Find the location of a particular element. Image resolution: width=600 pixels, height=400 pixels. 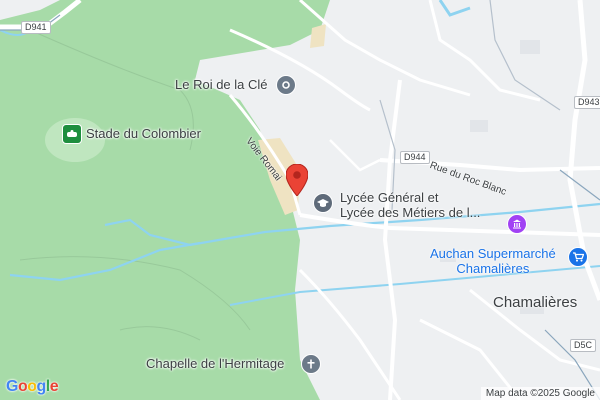

location-pin-icon is located at coordinates (297, 180).